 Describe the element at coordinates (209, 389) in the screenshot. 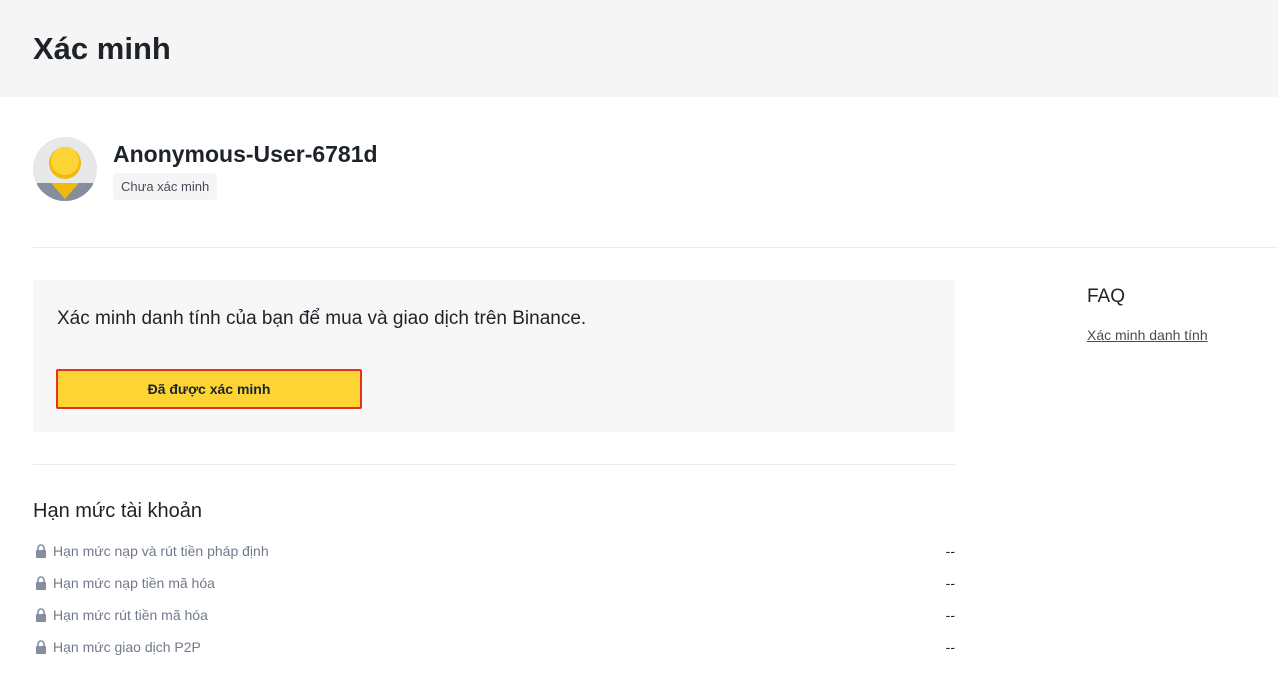

I see `verified-button: Đã được xác minh` at that location.